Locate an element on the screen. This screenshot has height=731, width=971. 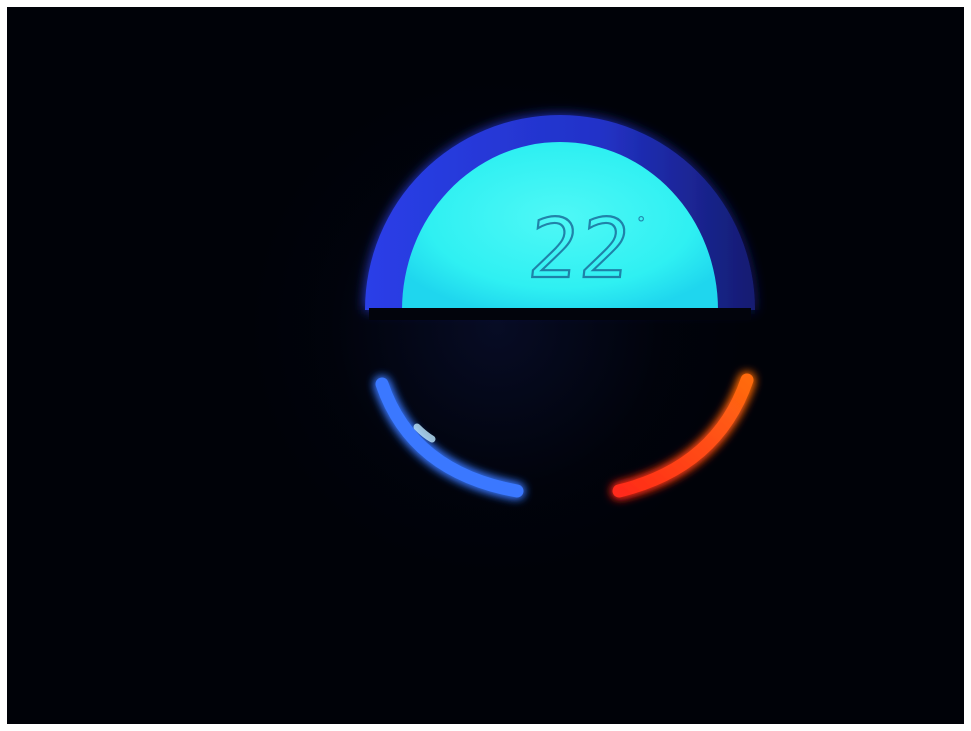
temperature-unit: ° is located at coordinates (641, 223).